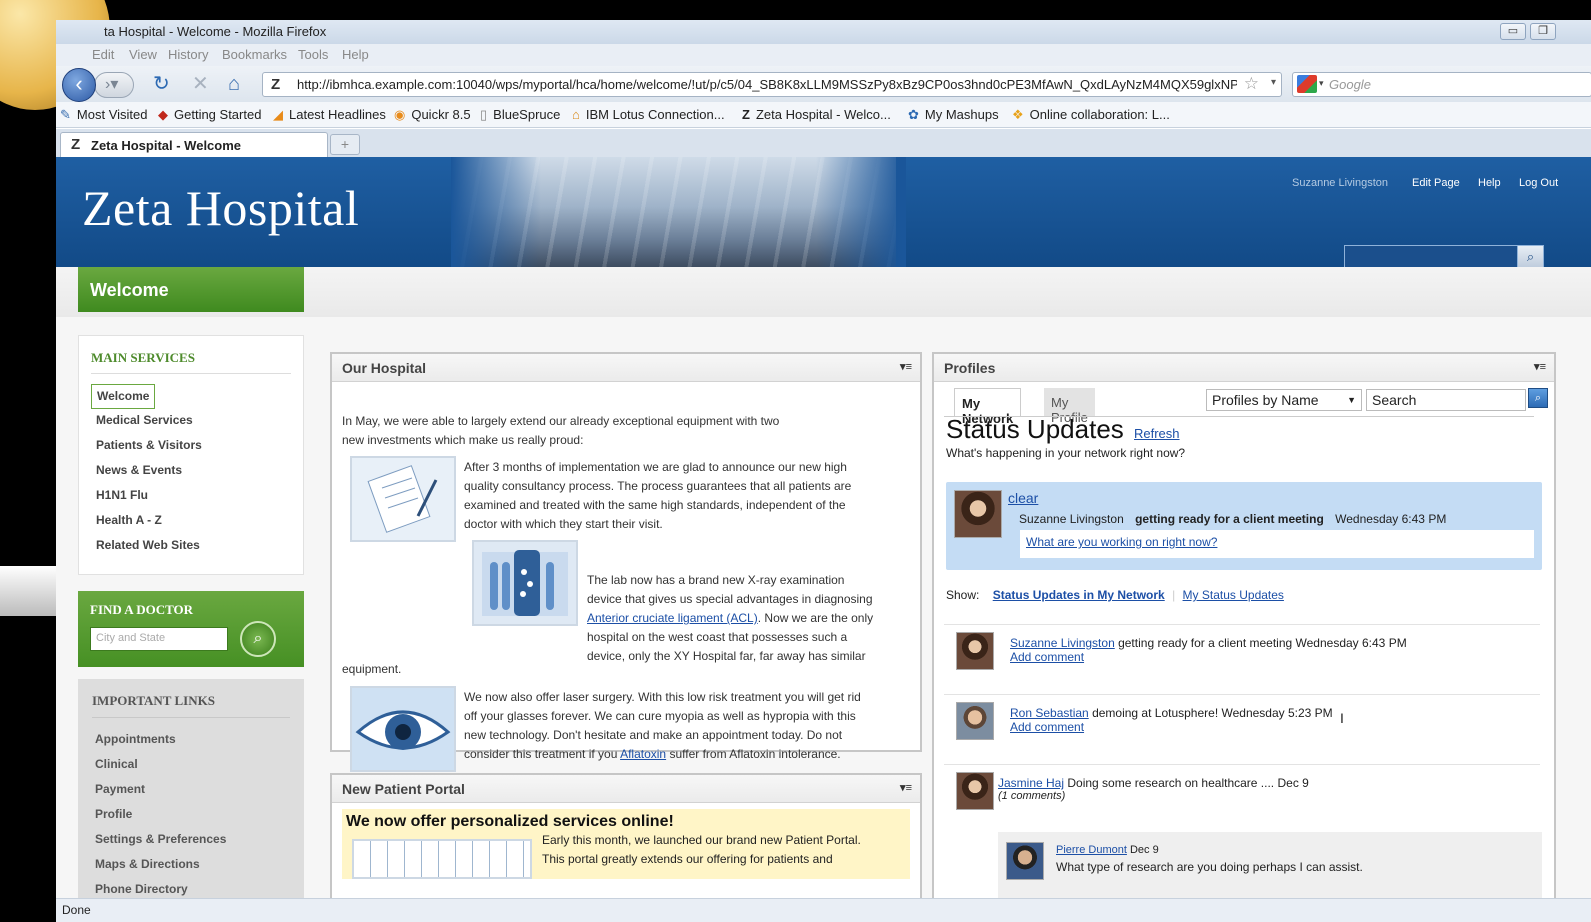 The height and width of the screenshot is (922, 1591). What do you see at coordinates (372, 669) in the screenshot?
I see `p2-line-6: equipment.` at bounding box center [372, 669].